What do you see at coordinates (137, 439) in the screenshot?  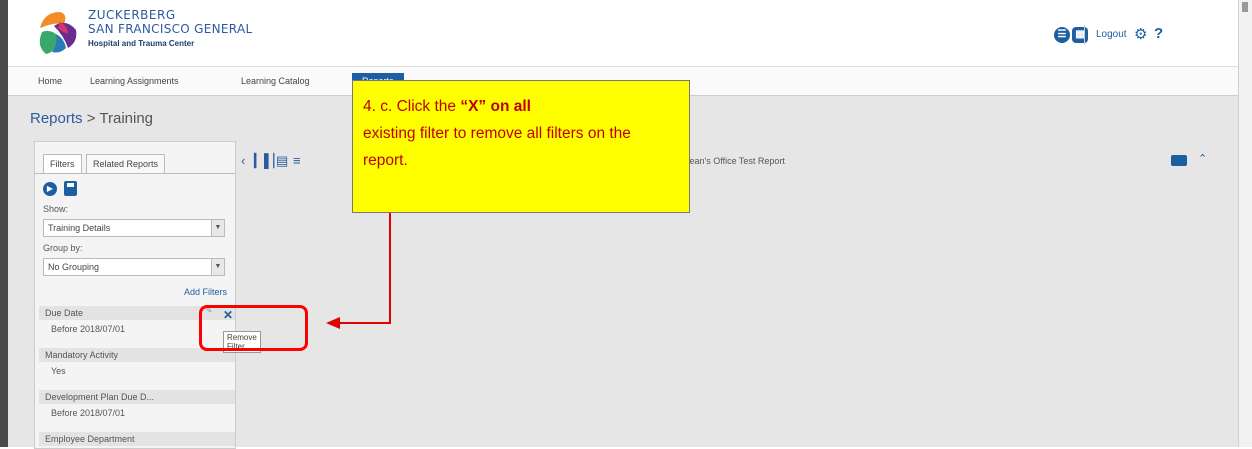 I see `filter-header-employee-dept: Employee Department` at bounding box center [137, 439].